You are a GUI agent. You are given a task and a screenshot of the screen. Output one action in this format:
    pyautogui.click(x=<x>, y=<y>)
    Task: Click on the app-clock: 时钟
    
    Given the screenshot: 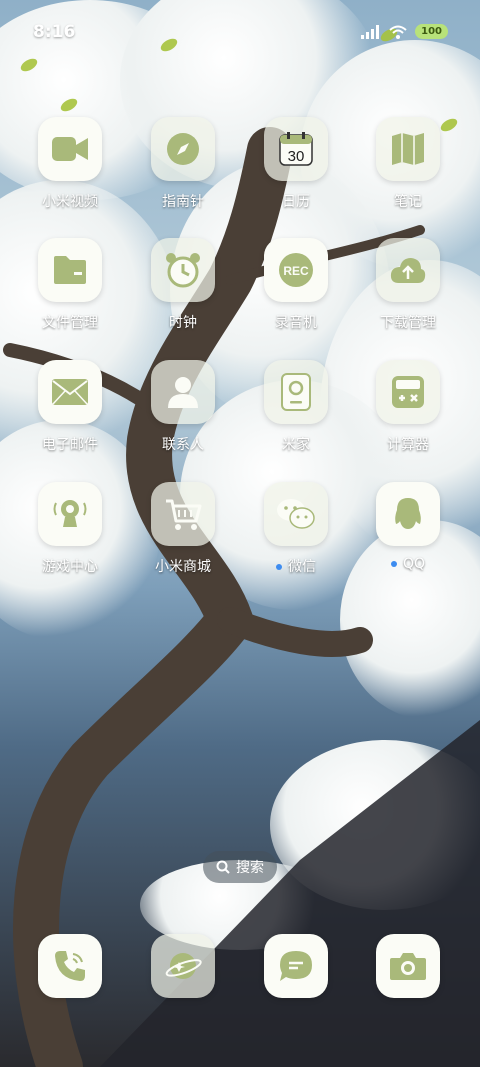 What is the action you would take?
    pyautogui.click(x=183, y=285)
    